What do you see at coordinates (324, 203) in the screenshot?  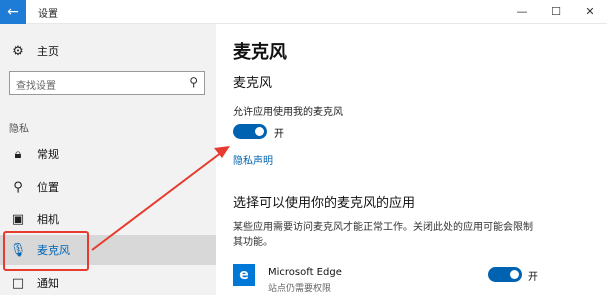 I see `apps-section-title: 选择可以使用你的麦克风的应用` at bounding box center [324, 203].